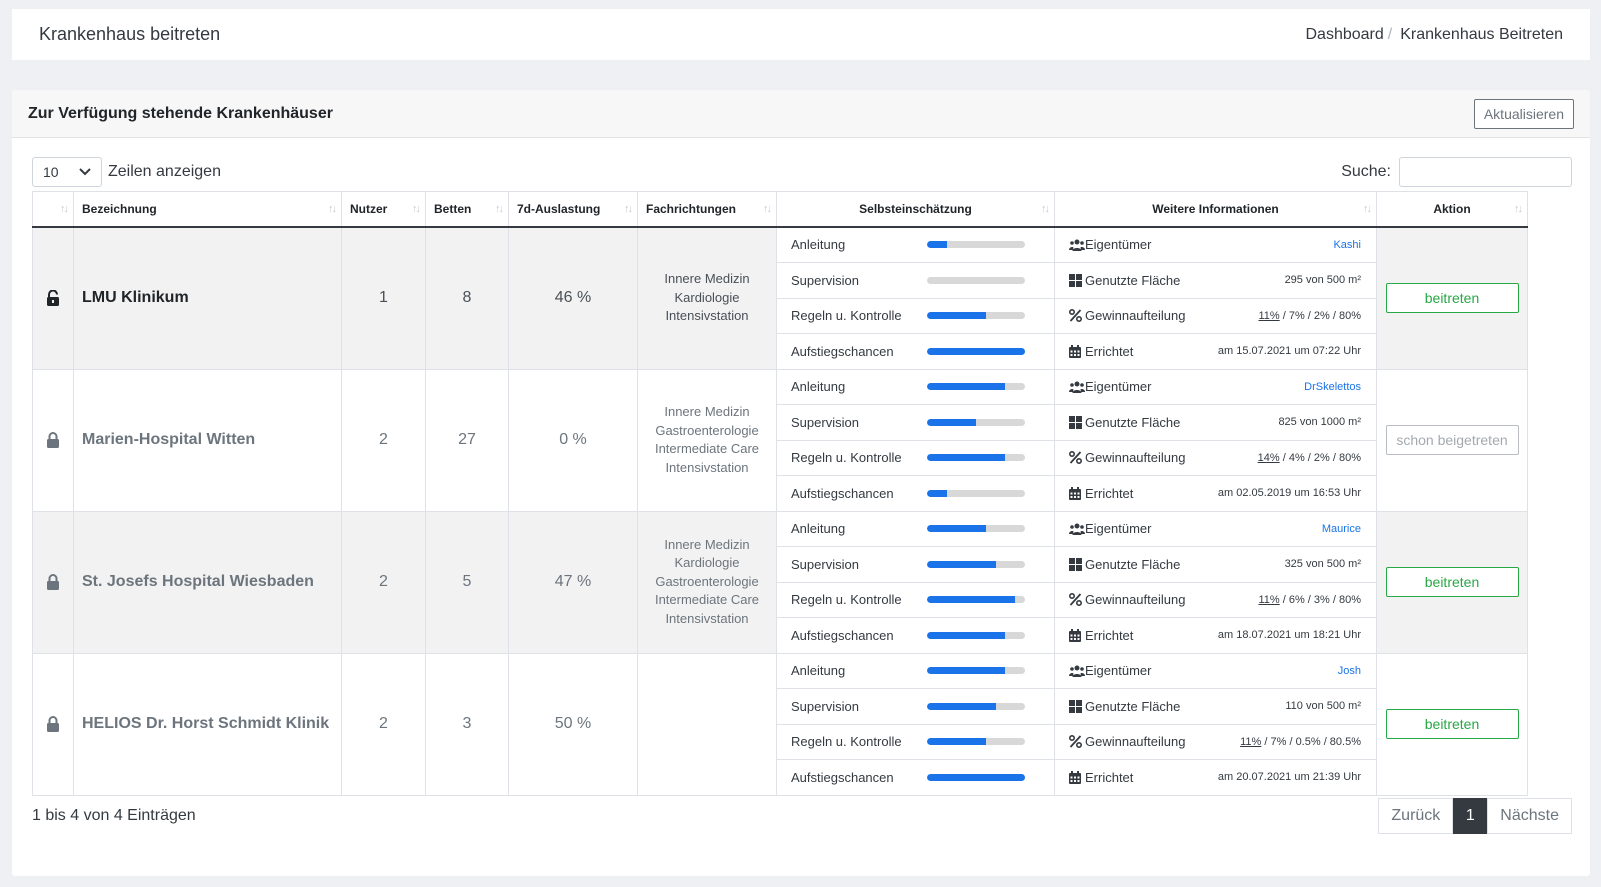 The height and width of the screenshot is (887, 1601). Describe the element at coordinates (1470, 816) in the screenshot. I see `pagination-page-1: 1` at that location.